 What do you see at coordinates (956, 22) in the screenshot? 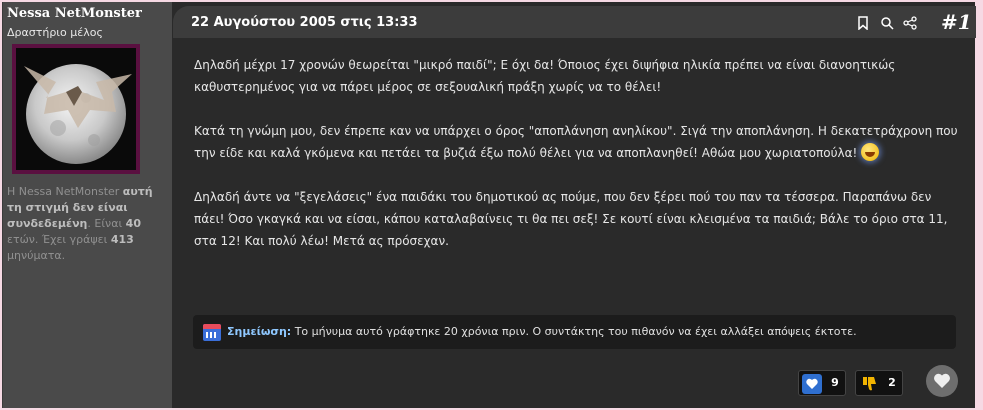
I see `post-number-link: #1` at bounding box center [956, 22].